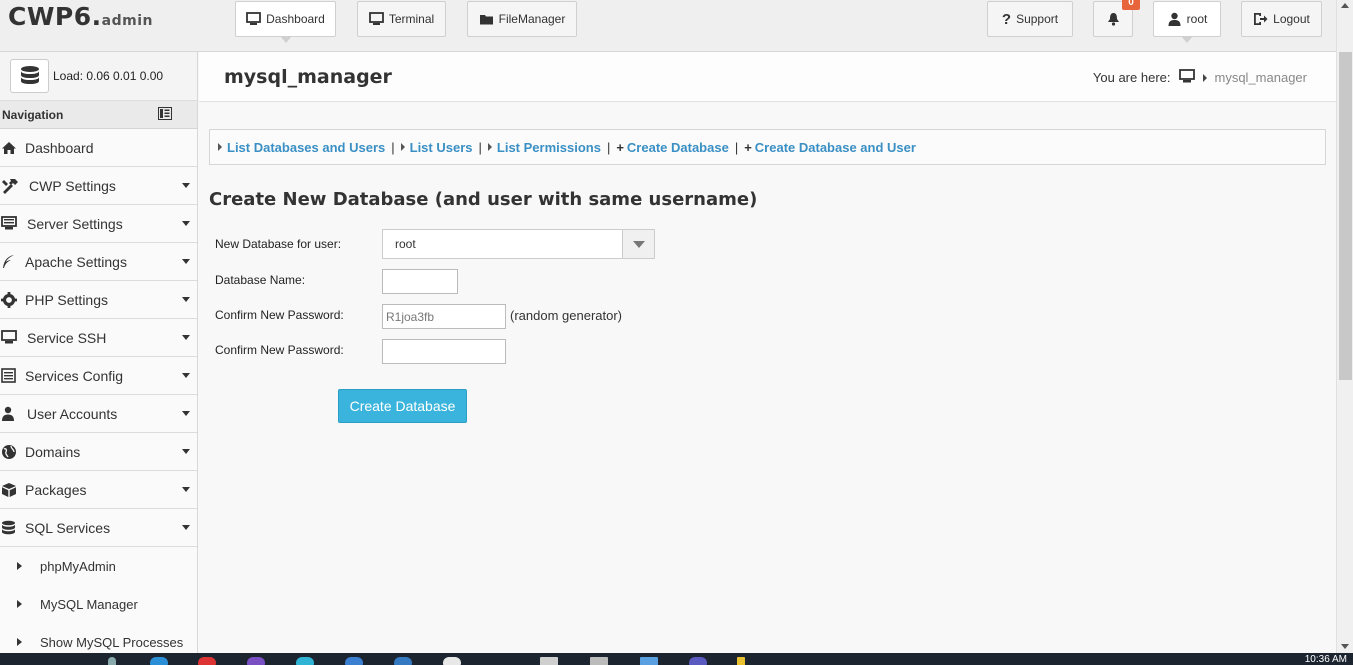  I want to click on sidebar-item-label: Domains, so click(53, 451).